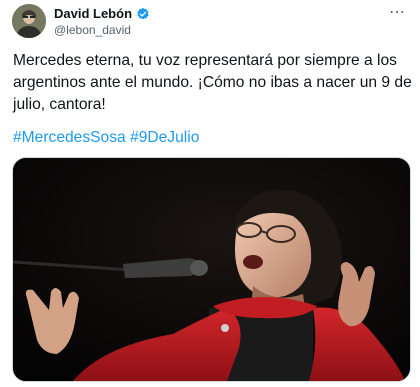  I want to click on author-handle: @lebon_david, so click(92, 30).